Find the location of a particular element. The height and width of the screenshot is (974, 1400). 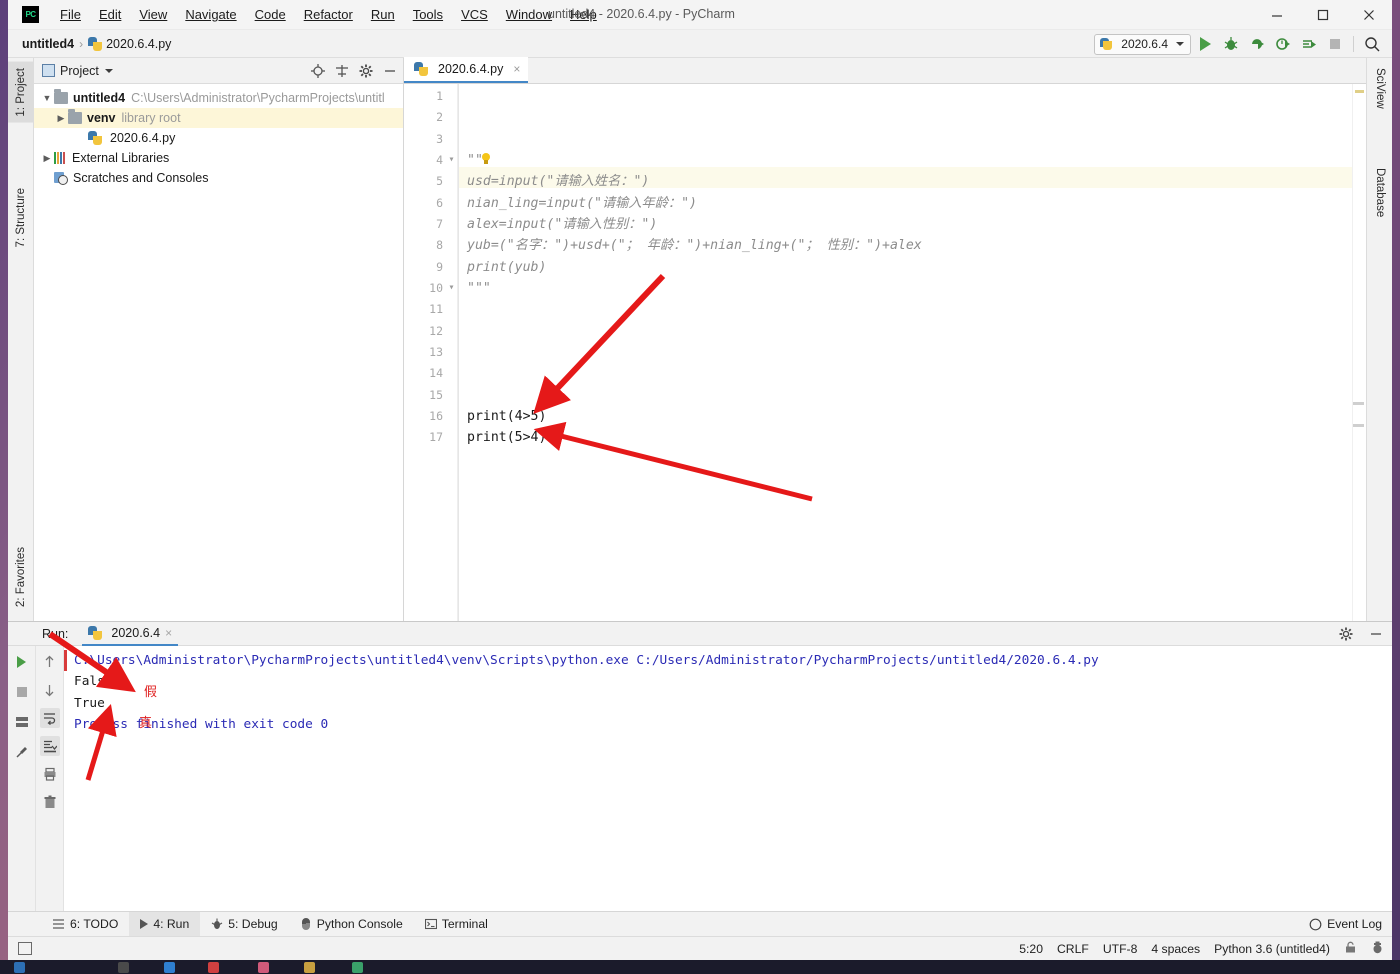

menu-item-run: Run is located at coordinates (383, 14).